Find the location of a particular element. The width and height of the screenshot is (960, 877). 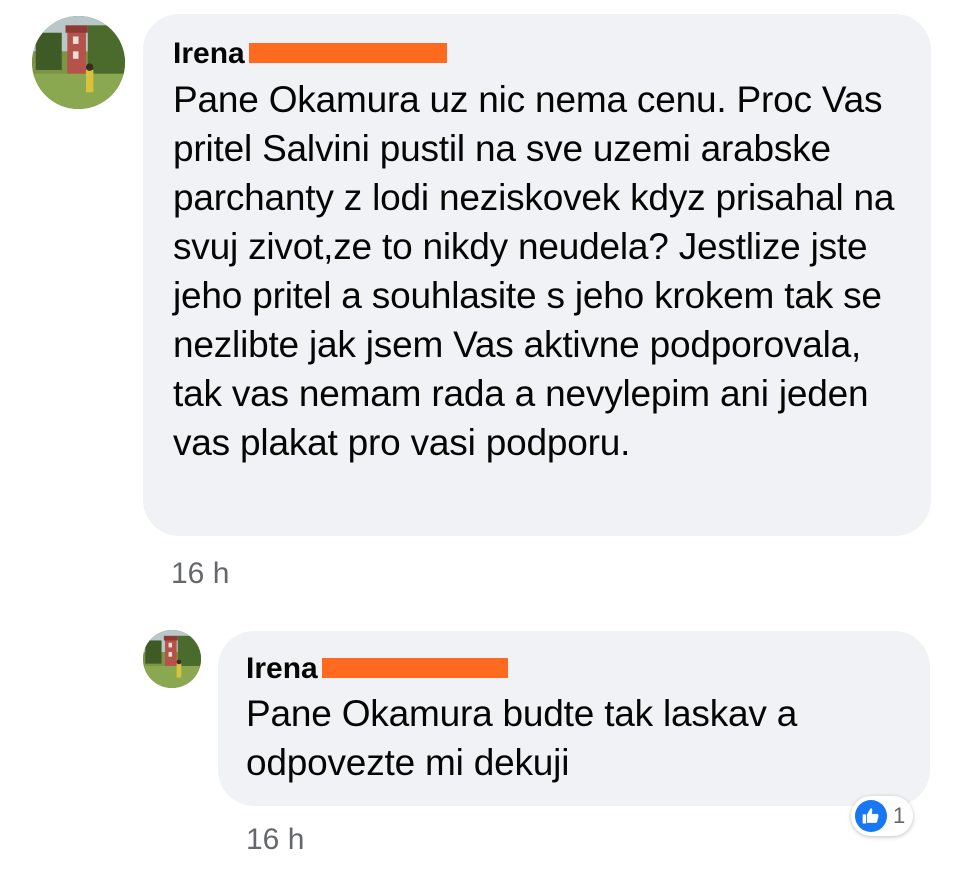

reply-author: Irena is located at coordinates (574, 669).